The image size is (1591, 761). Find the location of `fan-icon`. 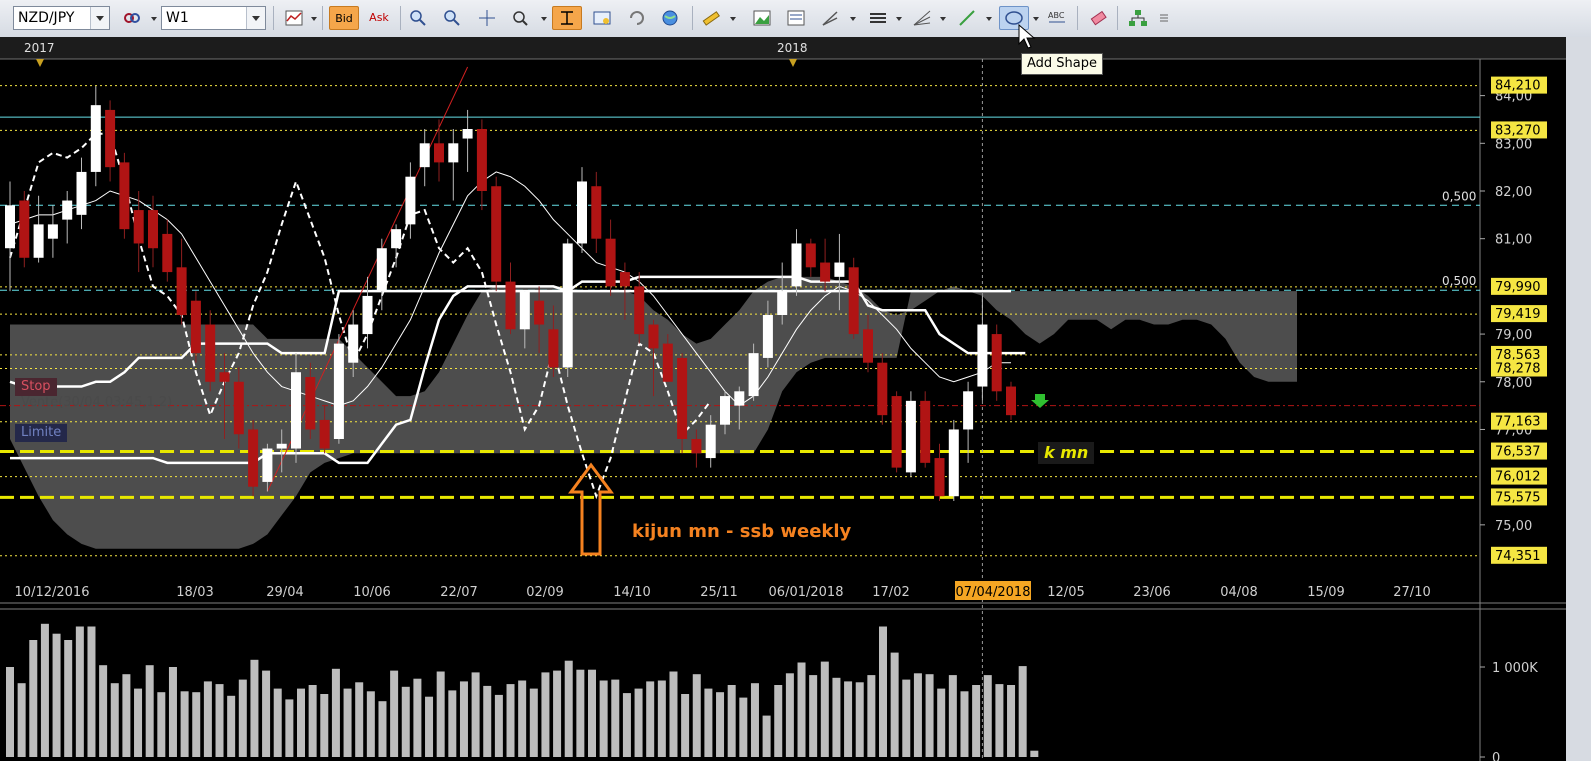

fan-icon is located at coordinates (922, 18).